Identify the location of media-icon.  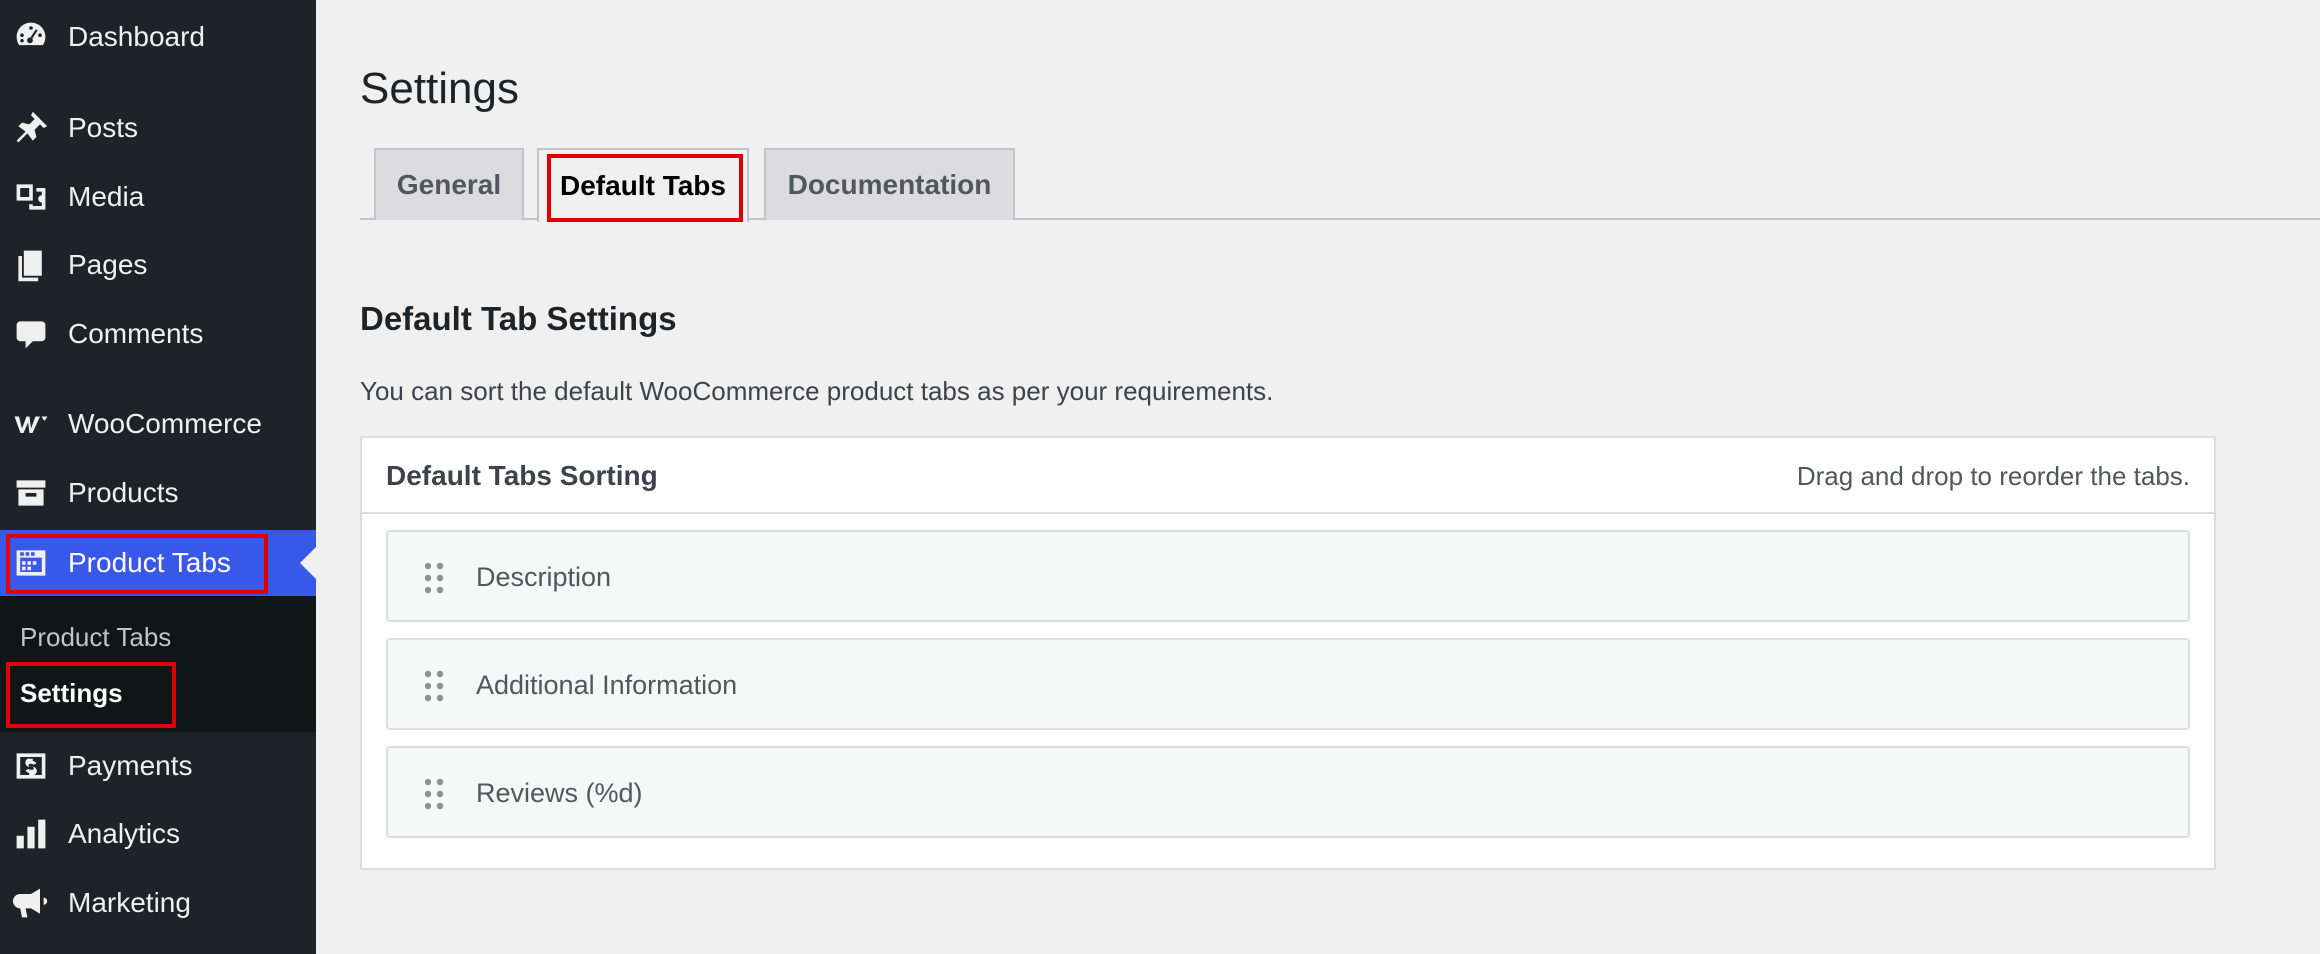
(31, 197).